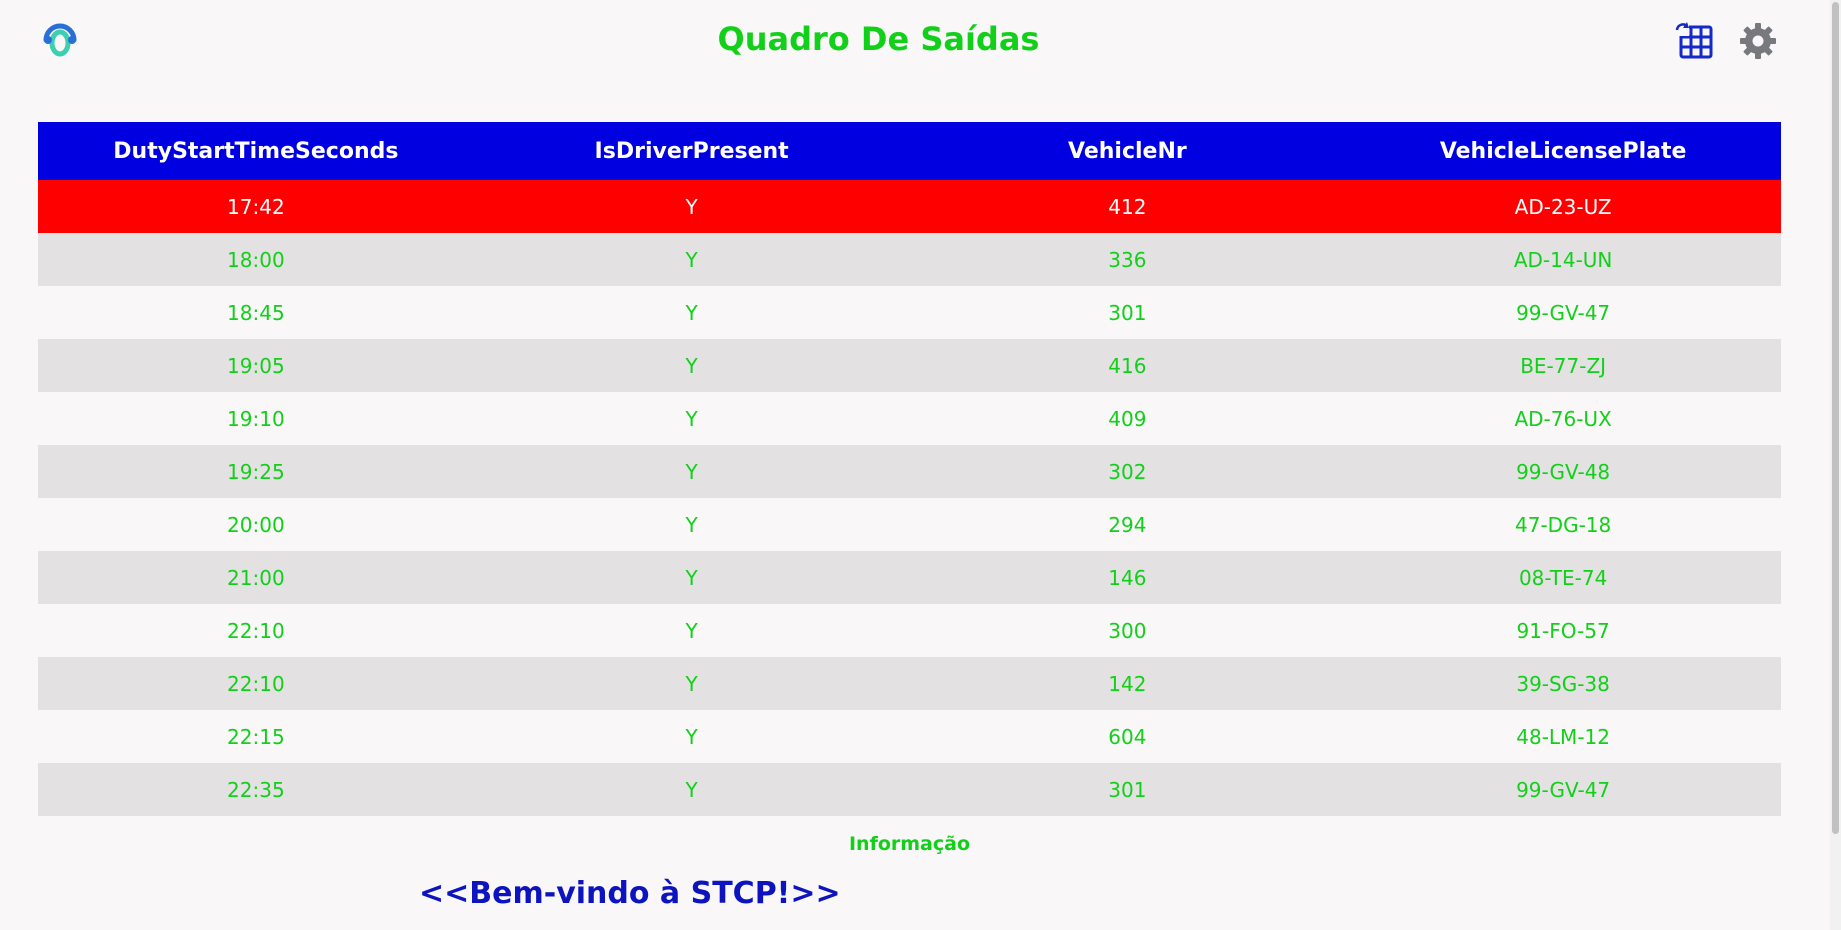 The width and height of the screenshot is (1841, 930). What do you see at coordinates (691, 151) in the screenshot?
I see `column-header-driver-present: IsDriverPresent` at bounding box center [691, 151].